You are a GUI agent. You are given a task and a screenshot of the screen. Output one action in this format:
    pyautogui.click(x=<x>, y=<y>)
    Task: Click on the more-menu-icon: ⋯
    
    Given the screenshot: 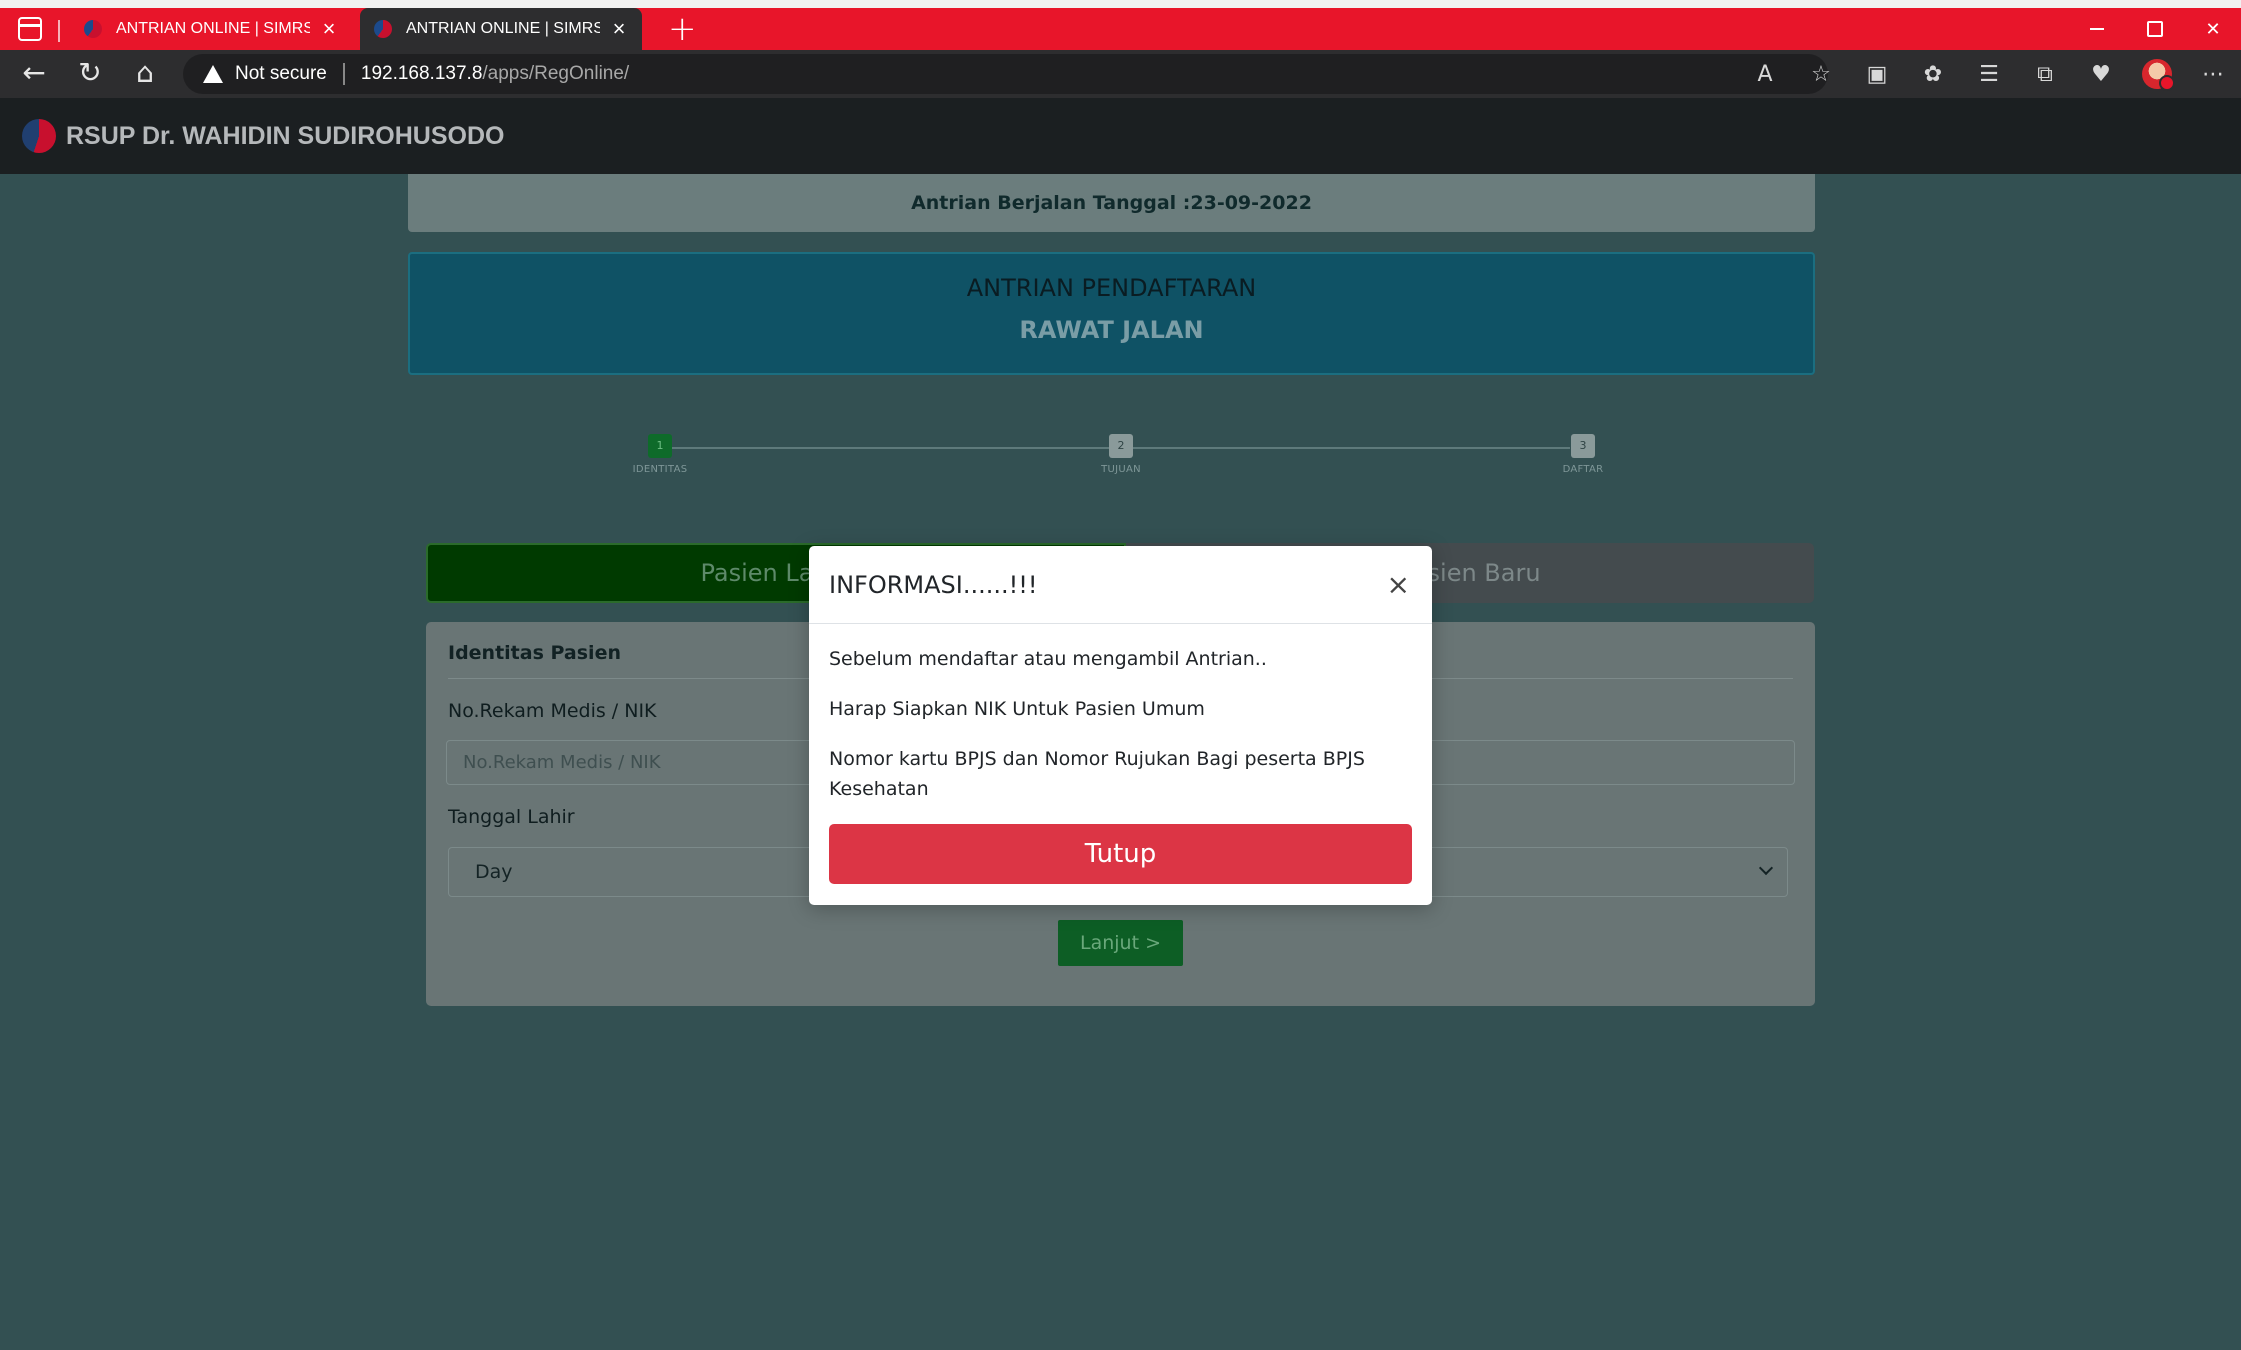 What is the action you would take?
    pyautogui.click(x=2213, y=74)
    